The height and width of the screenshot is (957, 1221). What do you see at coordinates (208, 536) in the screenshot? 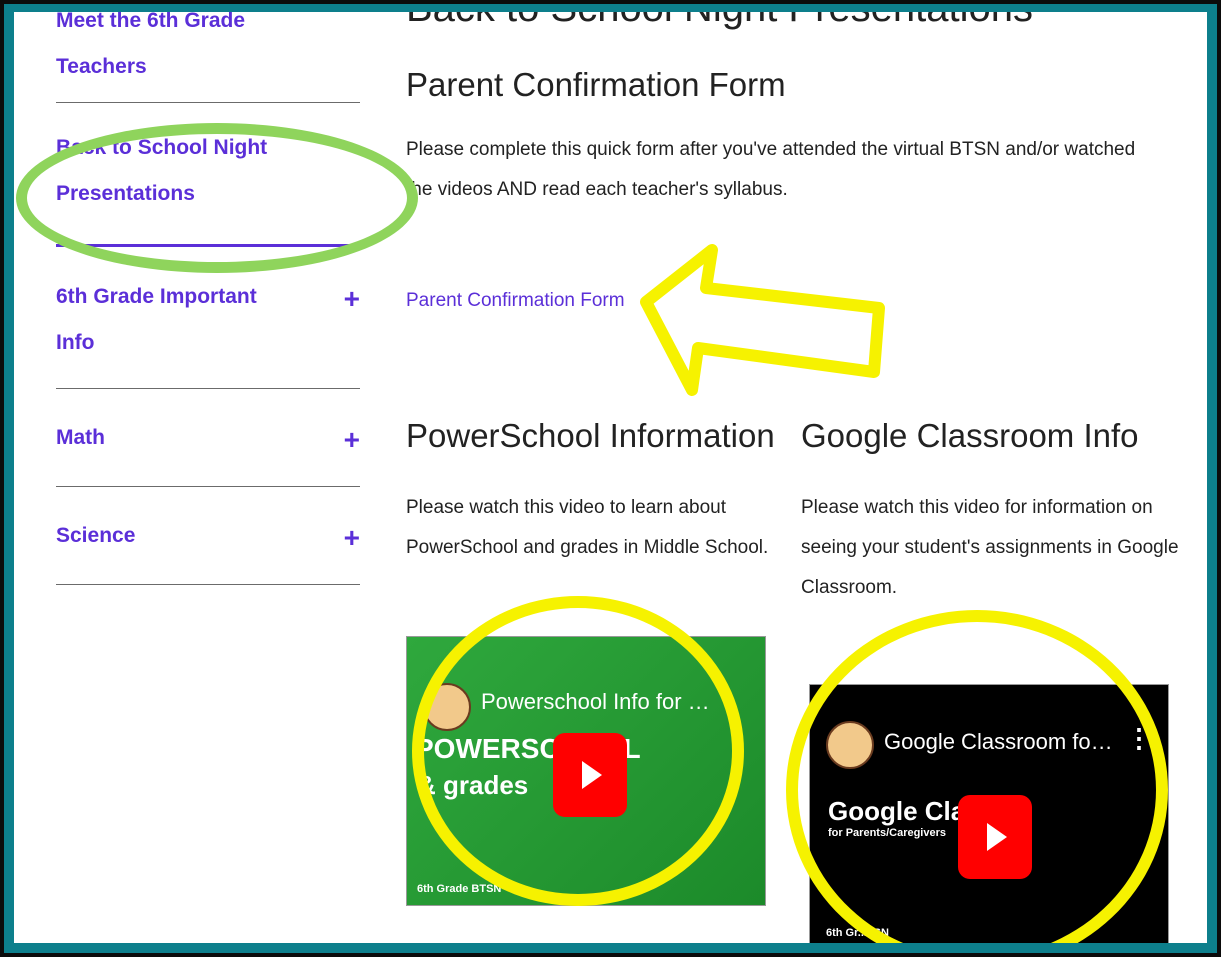
I see `sidebar-item-science: Science +` at bounding box center [208, 536].